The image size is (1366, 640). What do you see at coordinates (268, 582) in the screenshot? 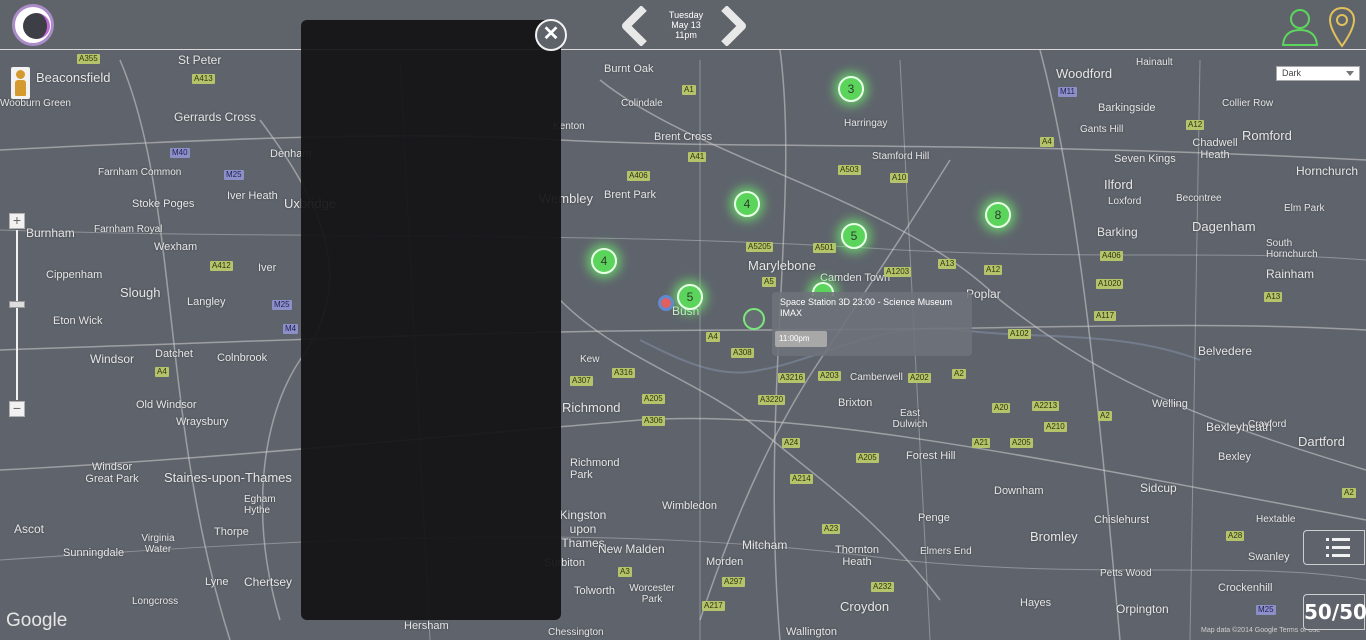
I see `place-label: Chertsey` at bounding box center [268, 582].